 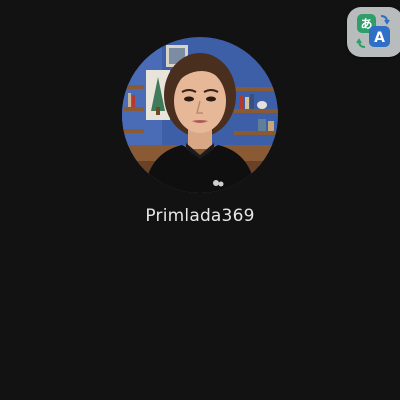 I want to click on translate-icon: あ A, so click(x=373, y=31).